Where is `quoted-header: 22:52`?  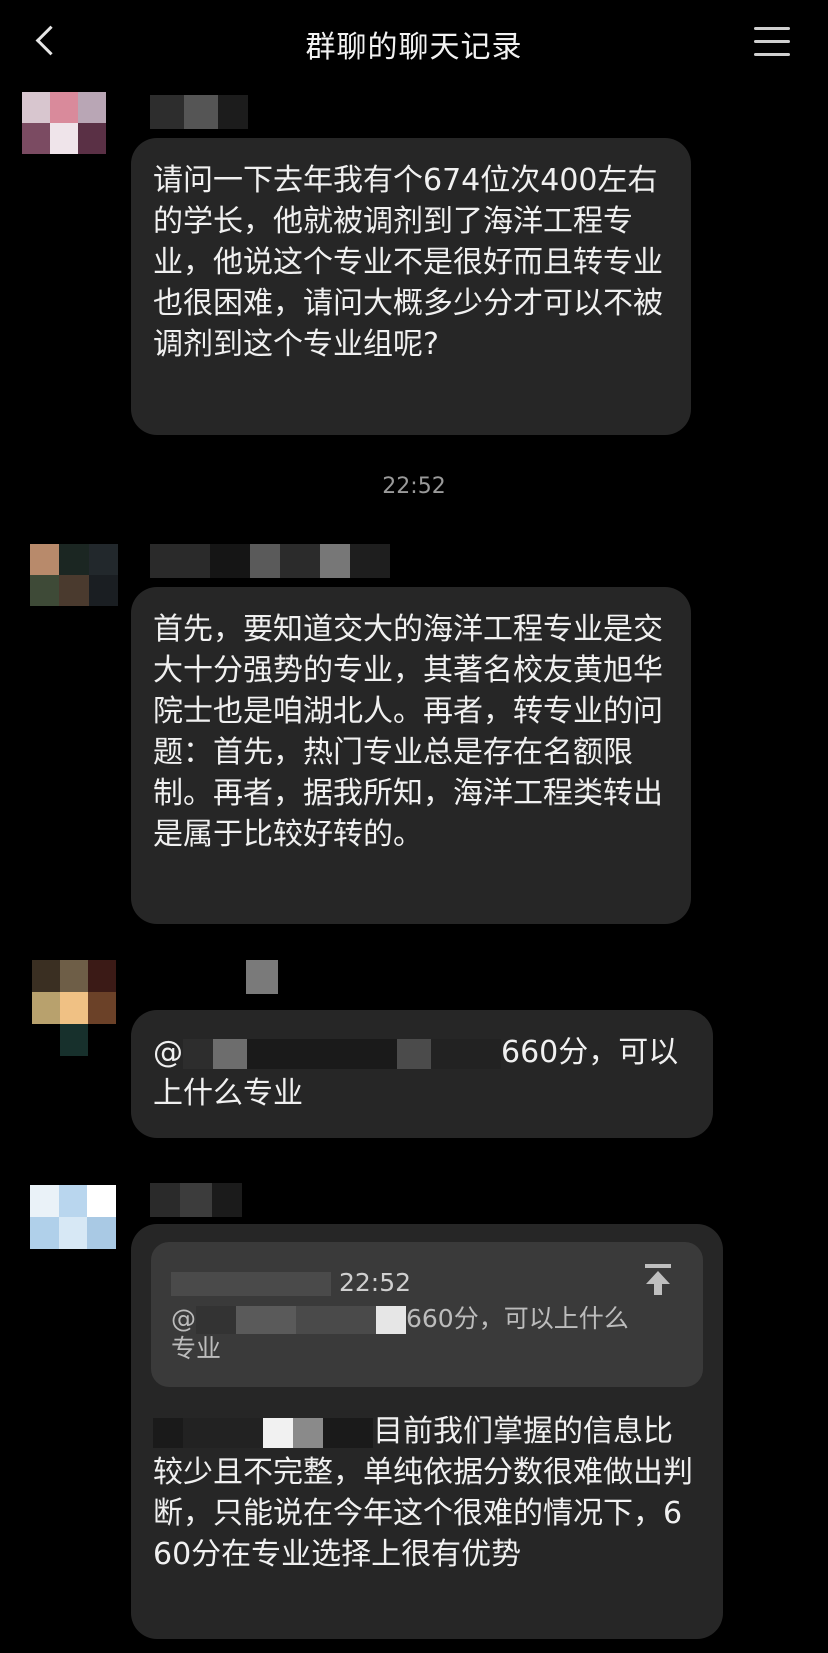 quoted-header: 22:52 is located at coordinates (291, 1282).